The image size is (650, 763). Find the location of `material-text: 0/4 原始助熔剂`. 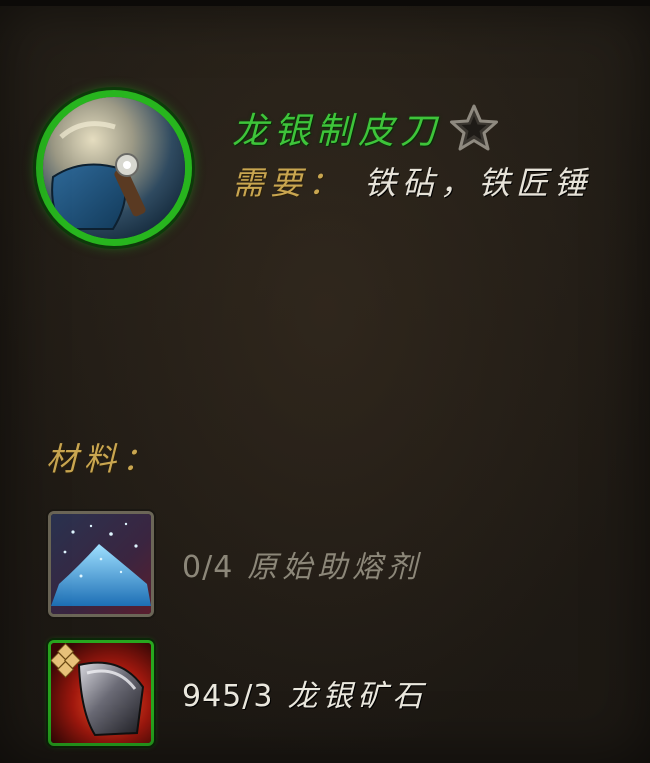

material-text: 0/4 原始助熔剂 is located at coordinates (302, 564).